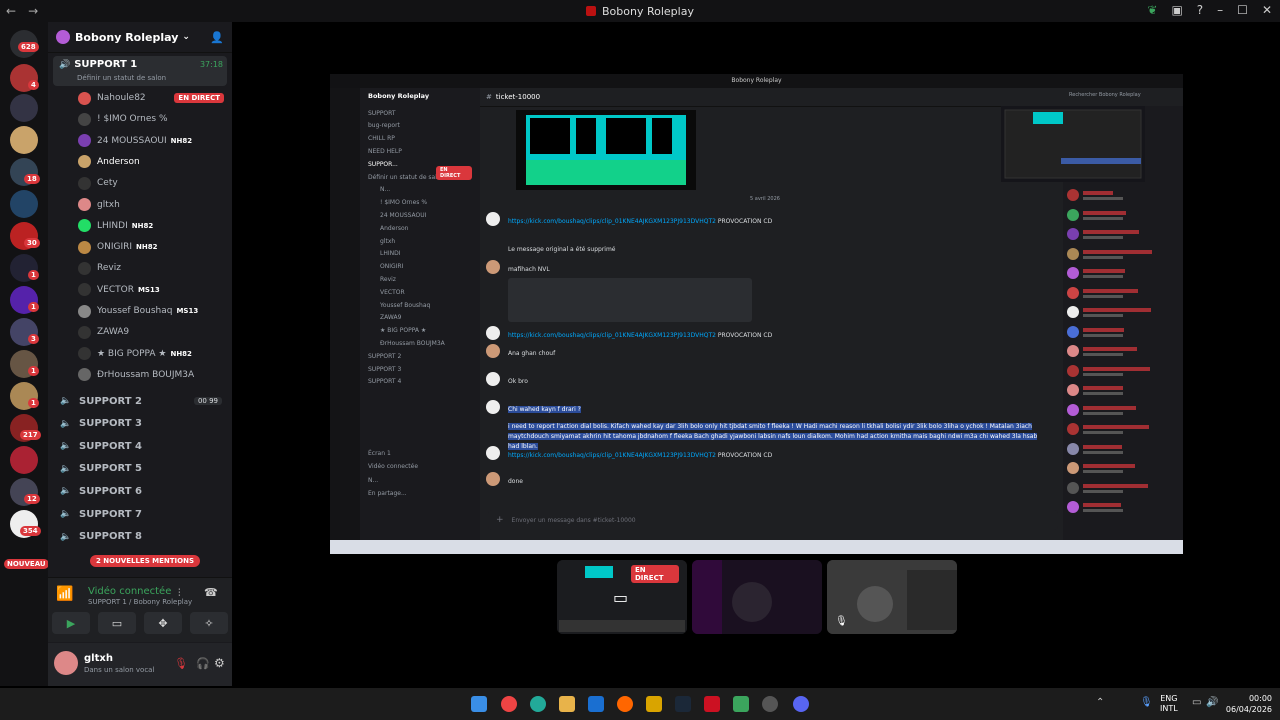 Image resolution: width=1280 pixels, height=720 pixels. I want to click on voice-member: VECTOR MS13, so click(140, 290).